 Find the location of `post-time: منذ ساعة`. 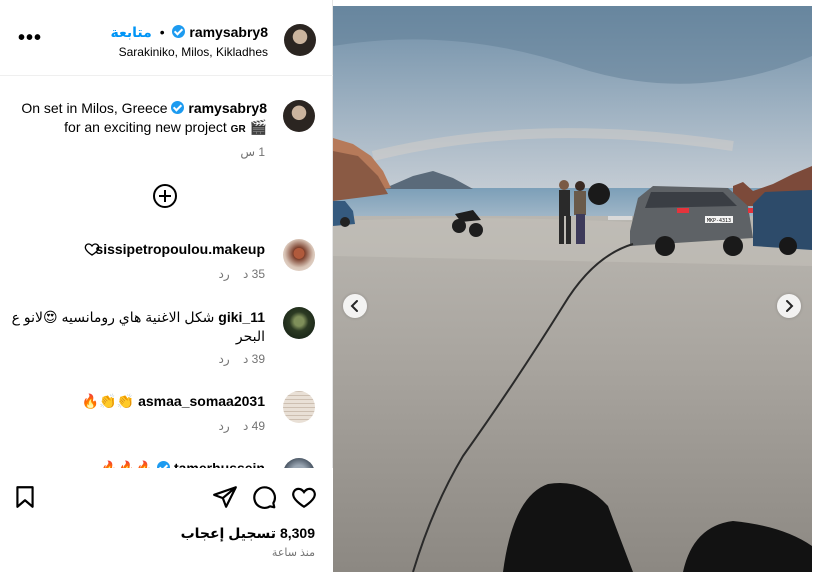

post-time: منذ ساعة is located at coordinates (293, 553).